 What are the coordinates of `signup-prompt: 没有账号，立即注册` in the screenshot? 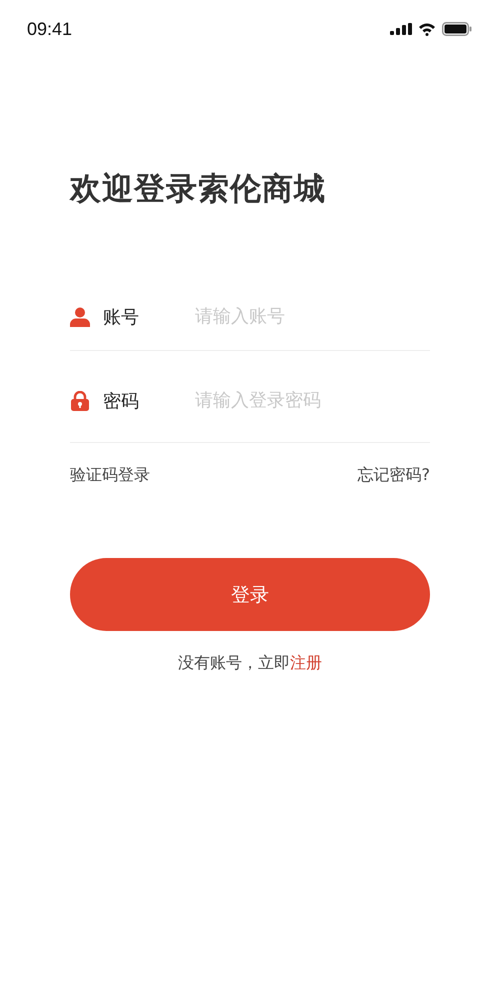 It's located at (250, 663).